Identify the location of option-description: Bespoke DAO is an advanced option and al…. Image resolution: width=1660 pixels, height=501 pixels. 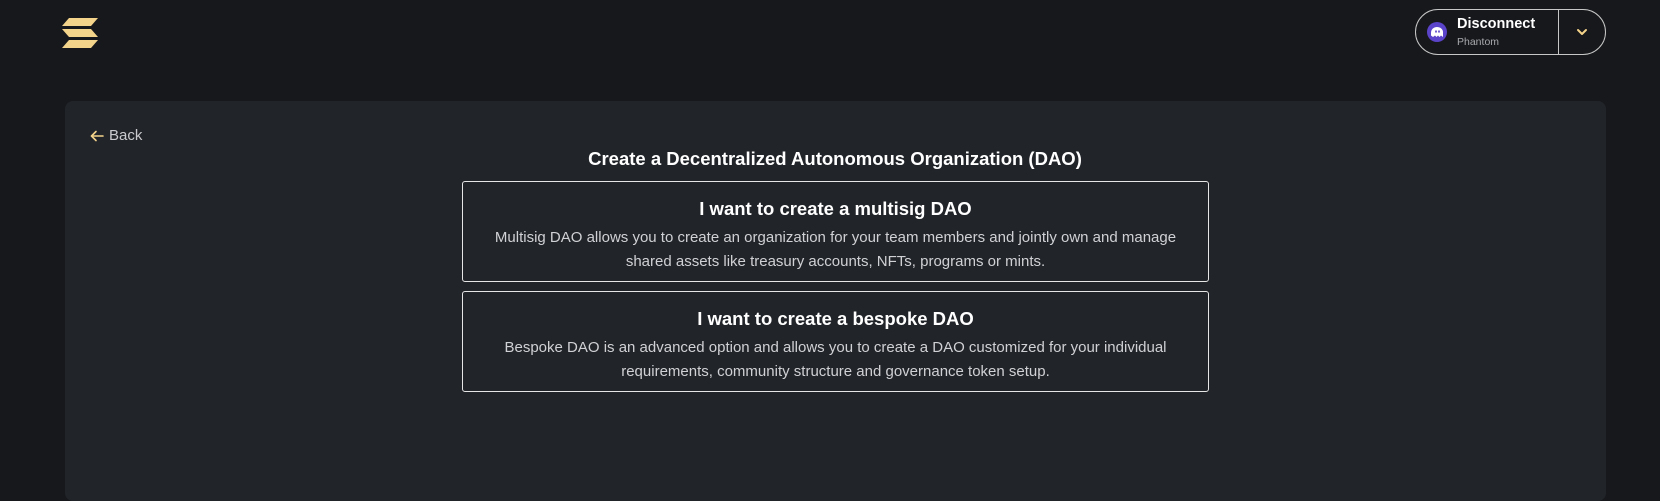
(835, 359).